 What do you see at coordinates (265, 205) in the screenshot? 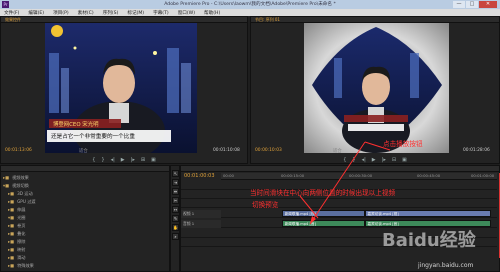
I see `annotation-transition-line2: 切换预览` at bounding box center [265, 205].